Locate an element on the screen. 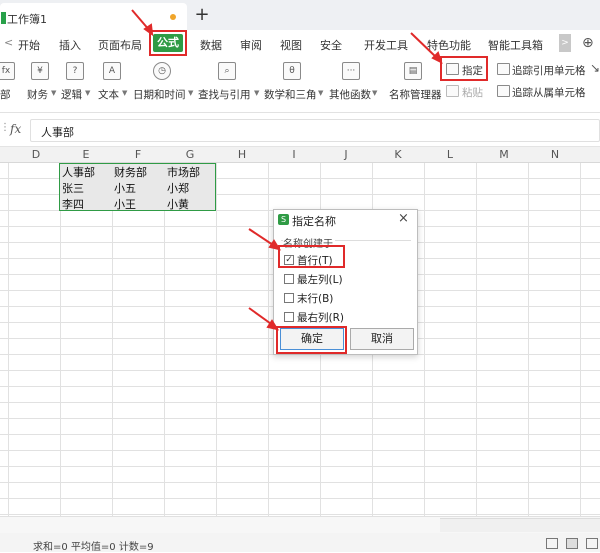 This screenshot has height=553, width=600. option-top-row-label: 首行(T) is located at coordinates (315, 260).